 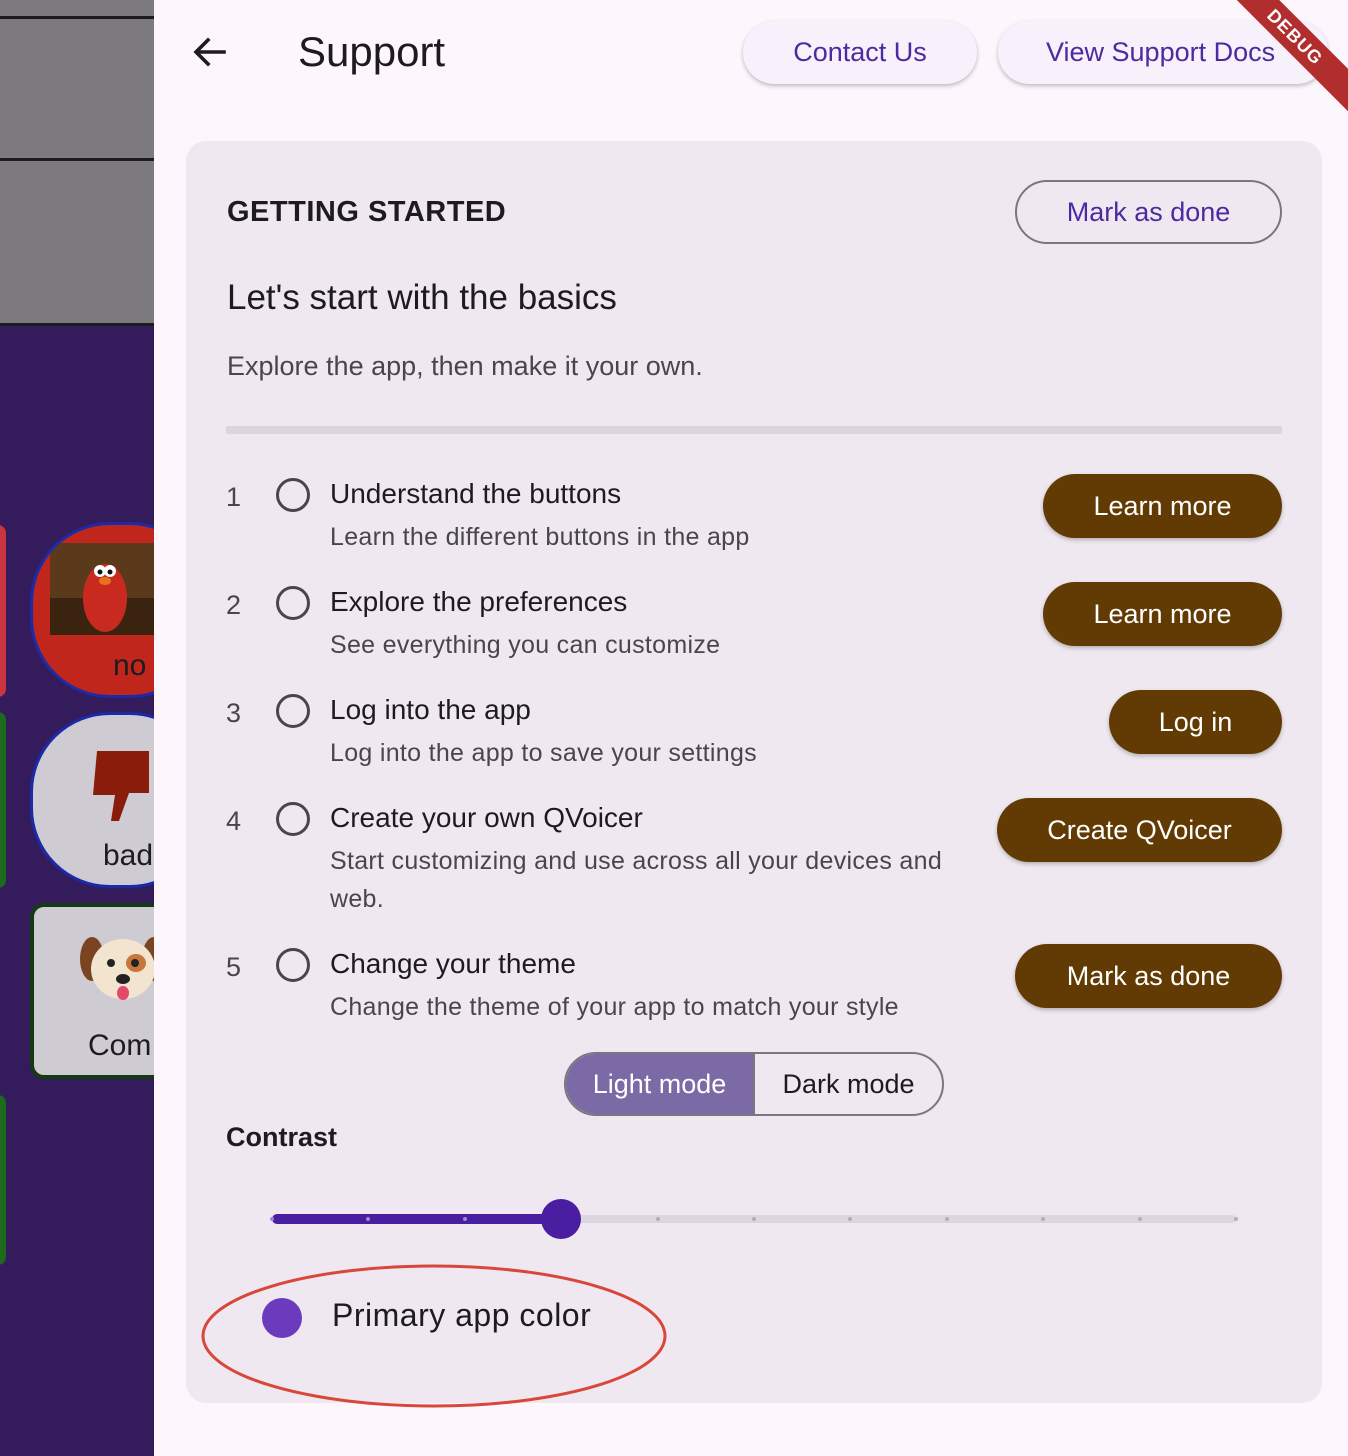 I want to click on background-tile-bad: bad, so click(x=92, y=800).